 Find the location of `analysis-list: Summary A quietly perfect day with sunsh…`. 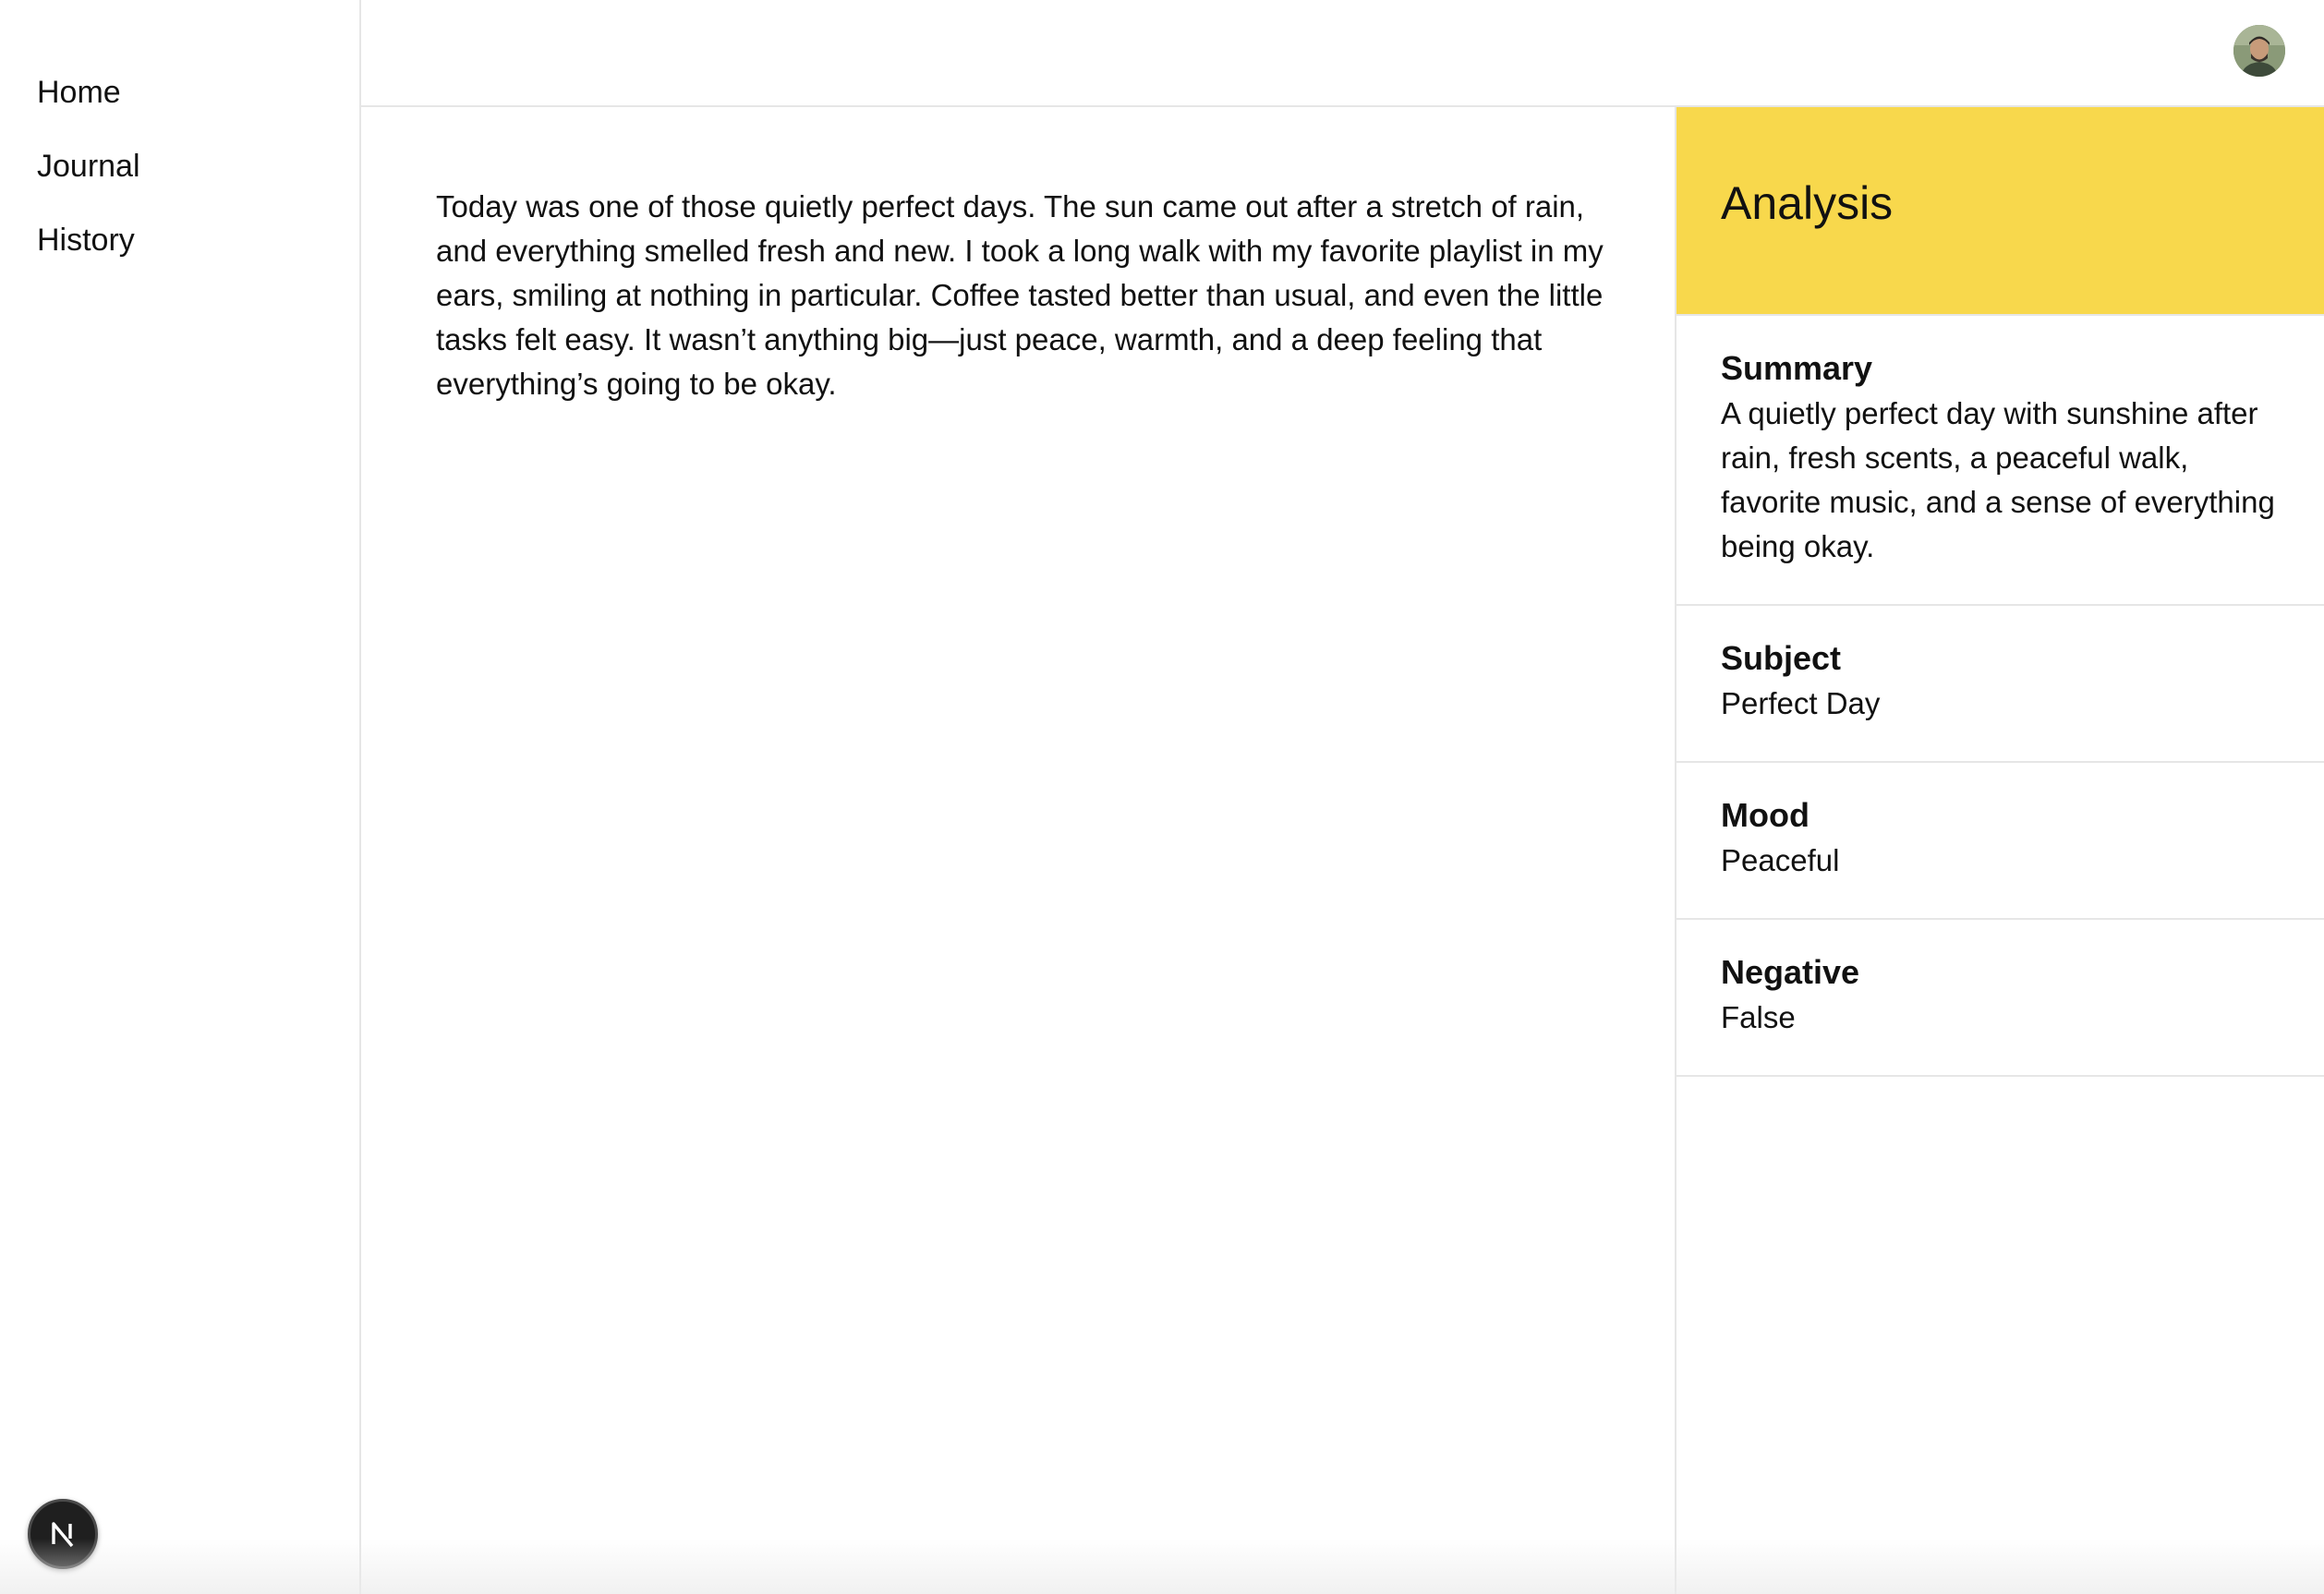

analysis-list: Summary A quietly perfect day with sunsh… is located at coordinates (2000, 696).